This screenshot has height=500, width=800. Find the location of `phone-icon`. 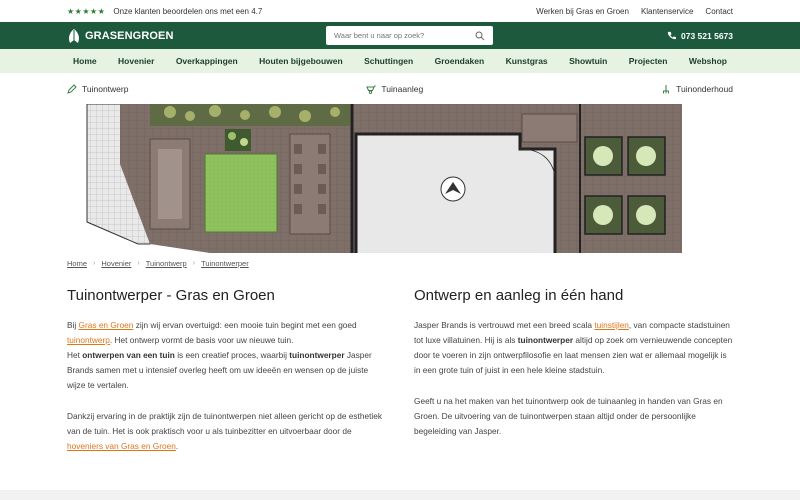

phone-icon is located at coordinates (671, 35).